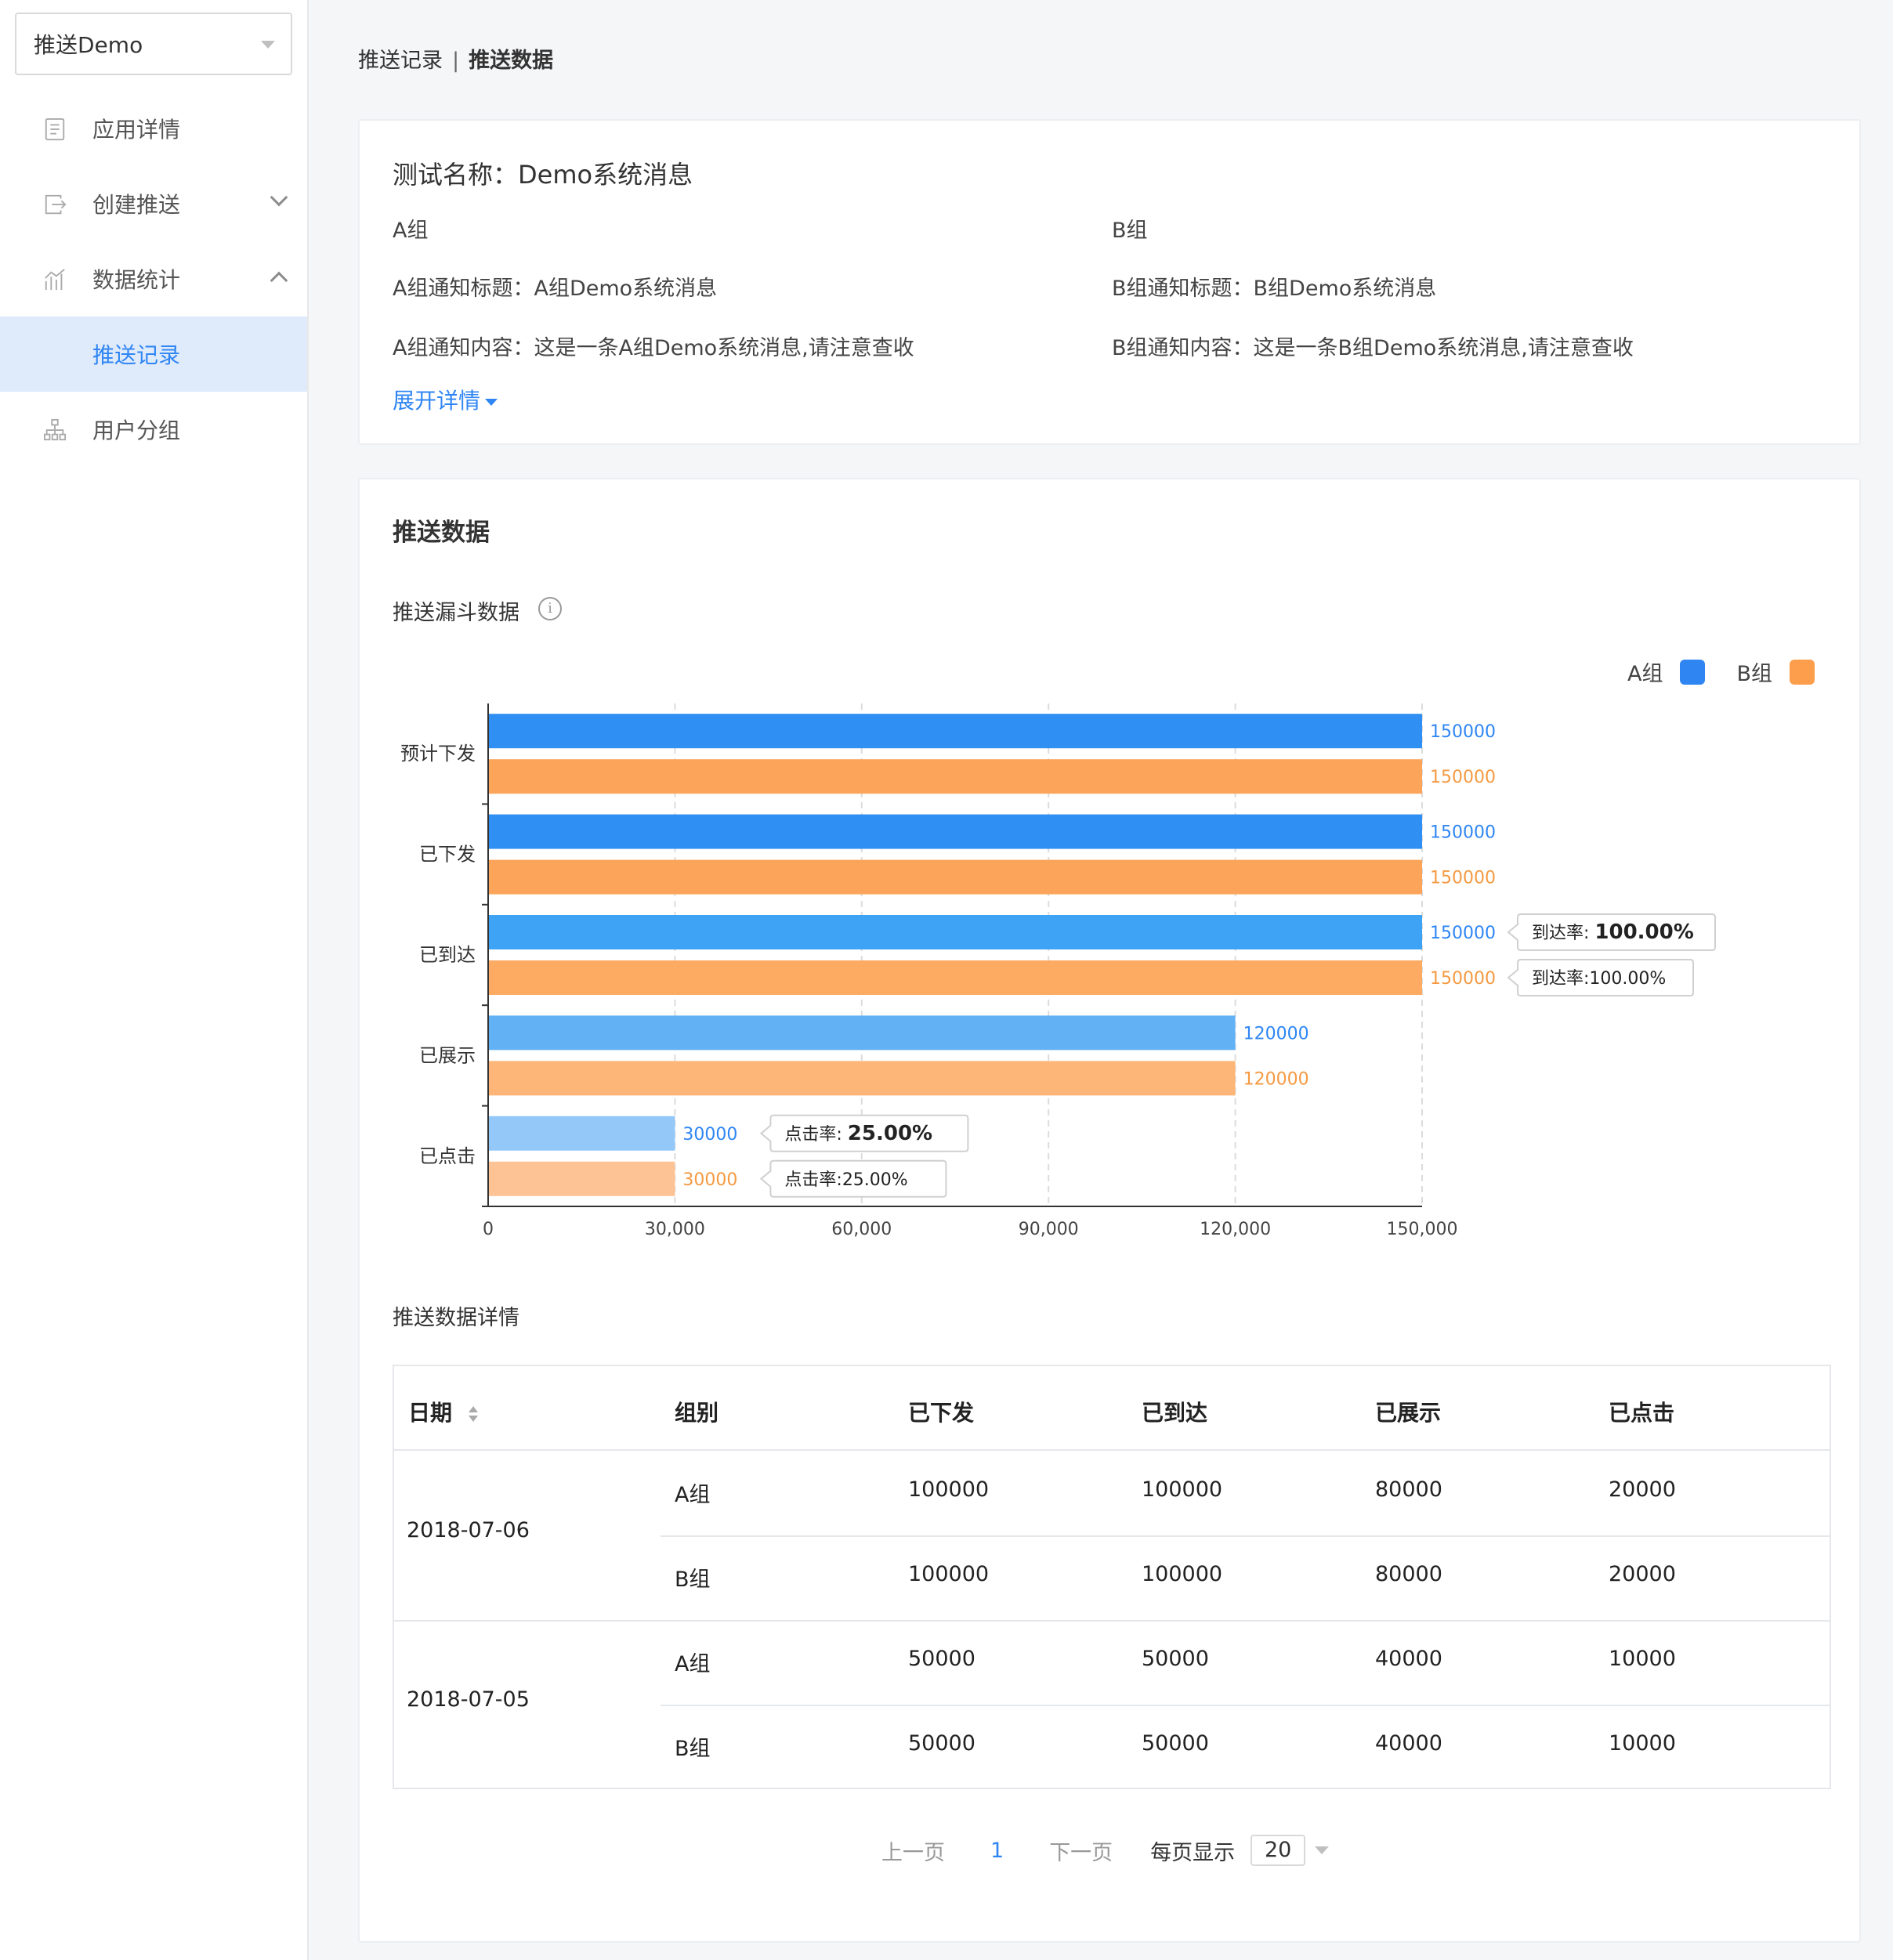  I want to click on category-label: 已点击, so click(447, 1156).